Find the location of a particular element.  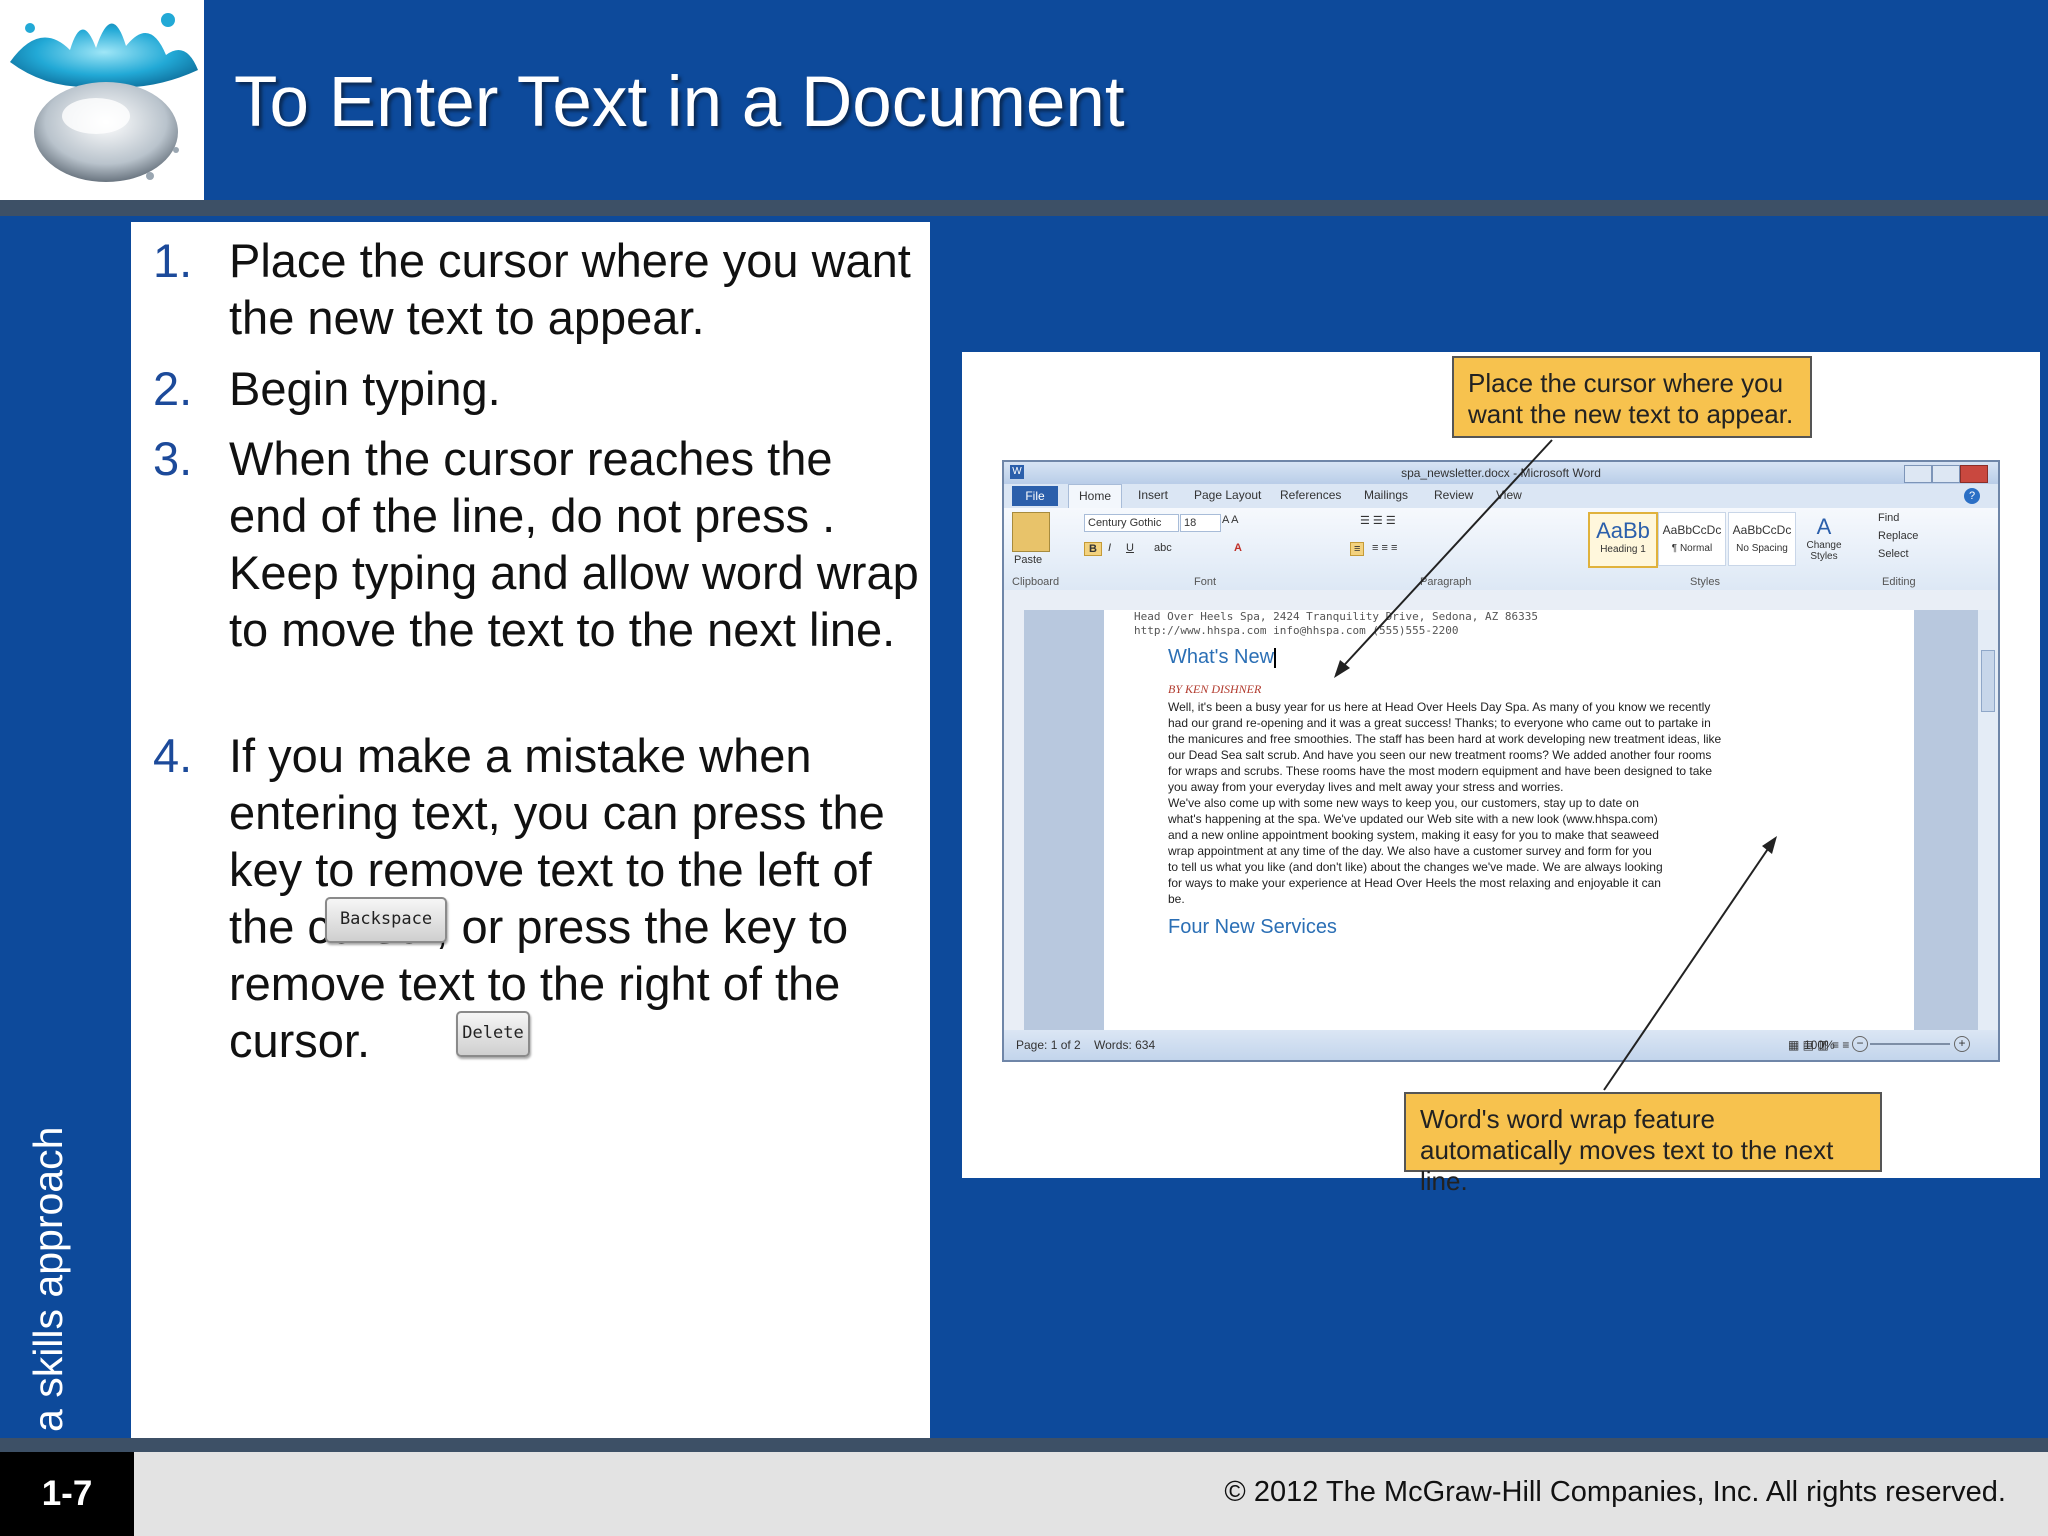

step-number: 3. is located at coordinates (173, 458).